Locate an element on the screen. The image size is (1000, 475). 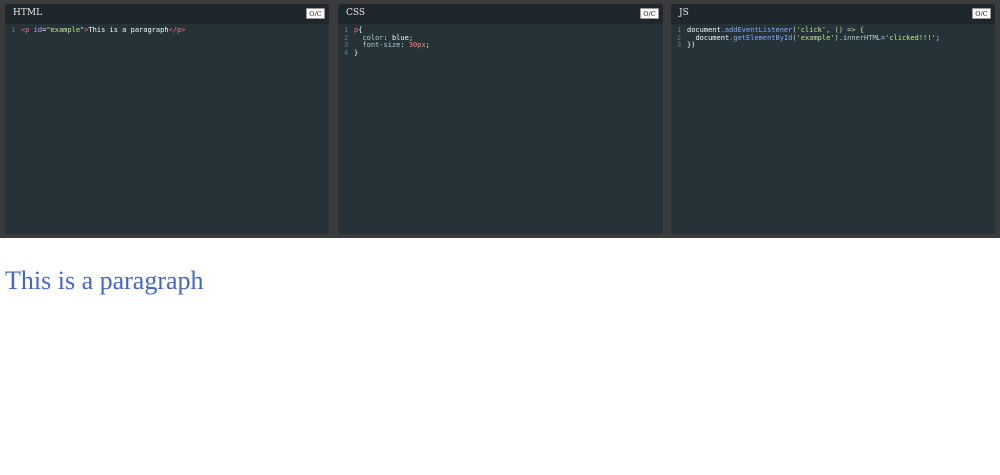
code-line: 4} is located at coordinates (503, 53).